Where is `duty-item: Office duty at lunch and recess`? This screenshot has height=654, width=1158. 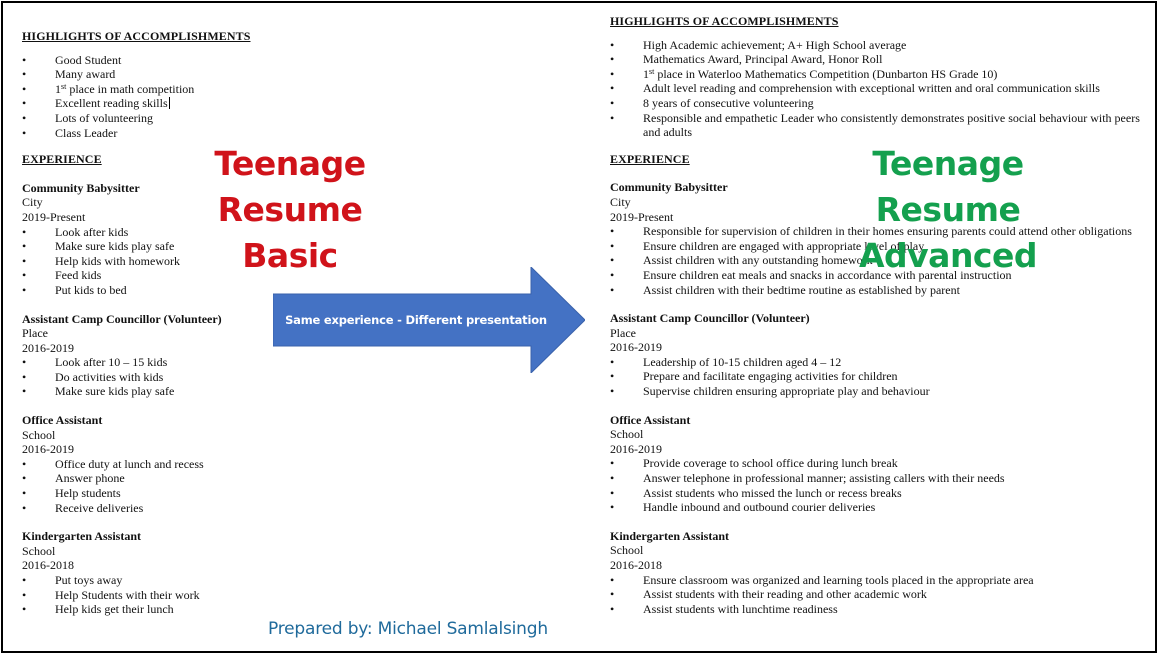
duty-item: Office duty at lunch and recess is located at coordinates (232, 464).